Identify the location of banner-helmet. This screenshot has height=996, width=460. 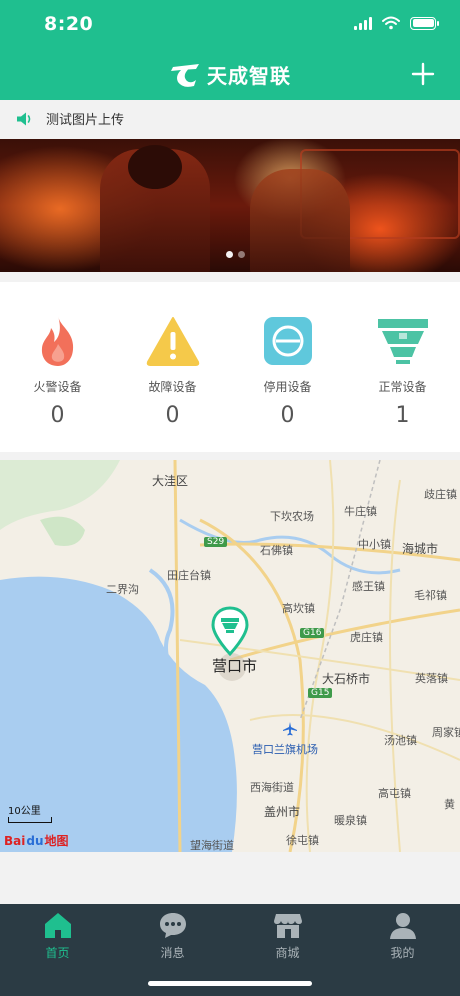
(155, 167).